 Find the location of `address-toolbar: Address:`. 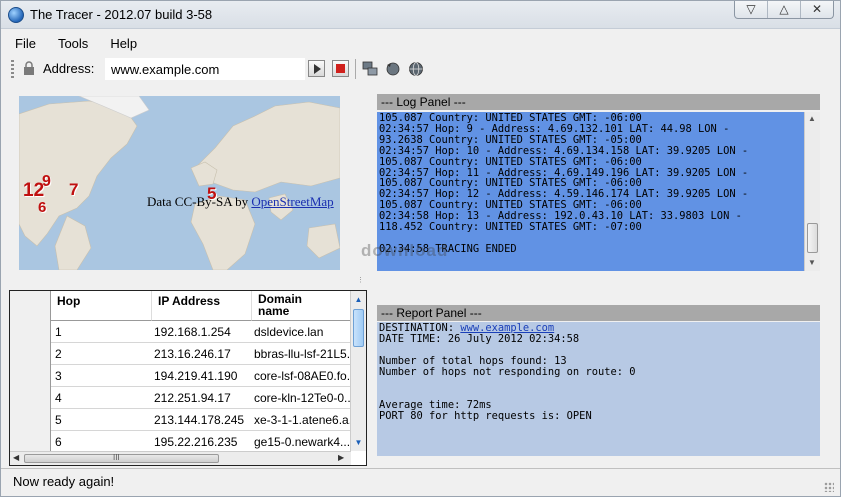

address-toolbar: Address: is located at coordinates (419, 69).